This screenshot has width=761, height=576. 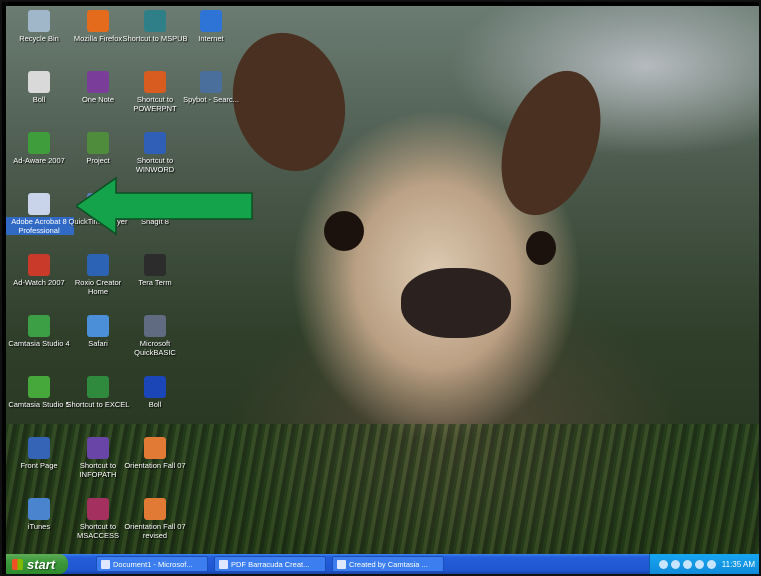 What do you see at coordinates (39, 160) in the screenshot?
I see `desktop-icon-label: Ad-Aware 2007` at bounding box center [39, 160].